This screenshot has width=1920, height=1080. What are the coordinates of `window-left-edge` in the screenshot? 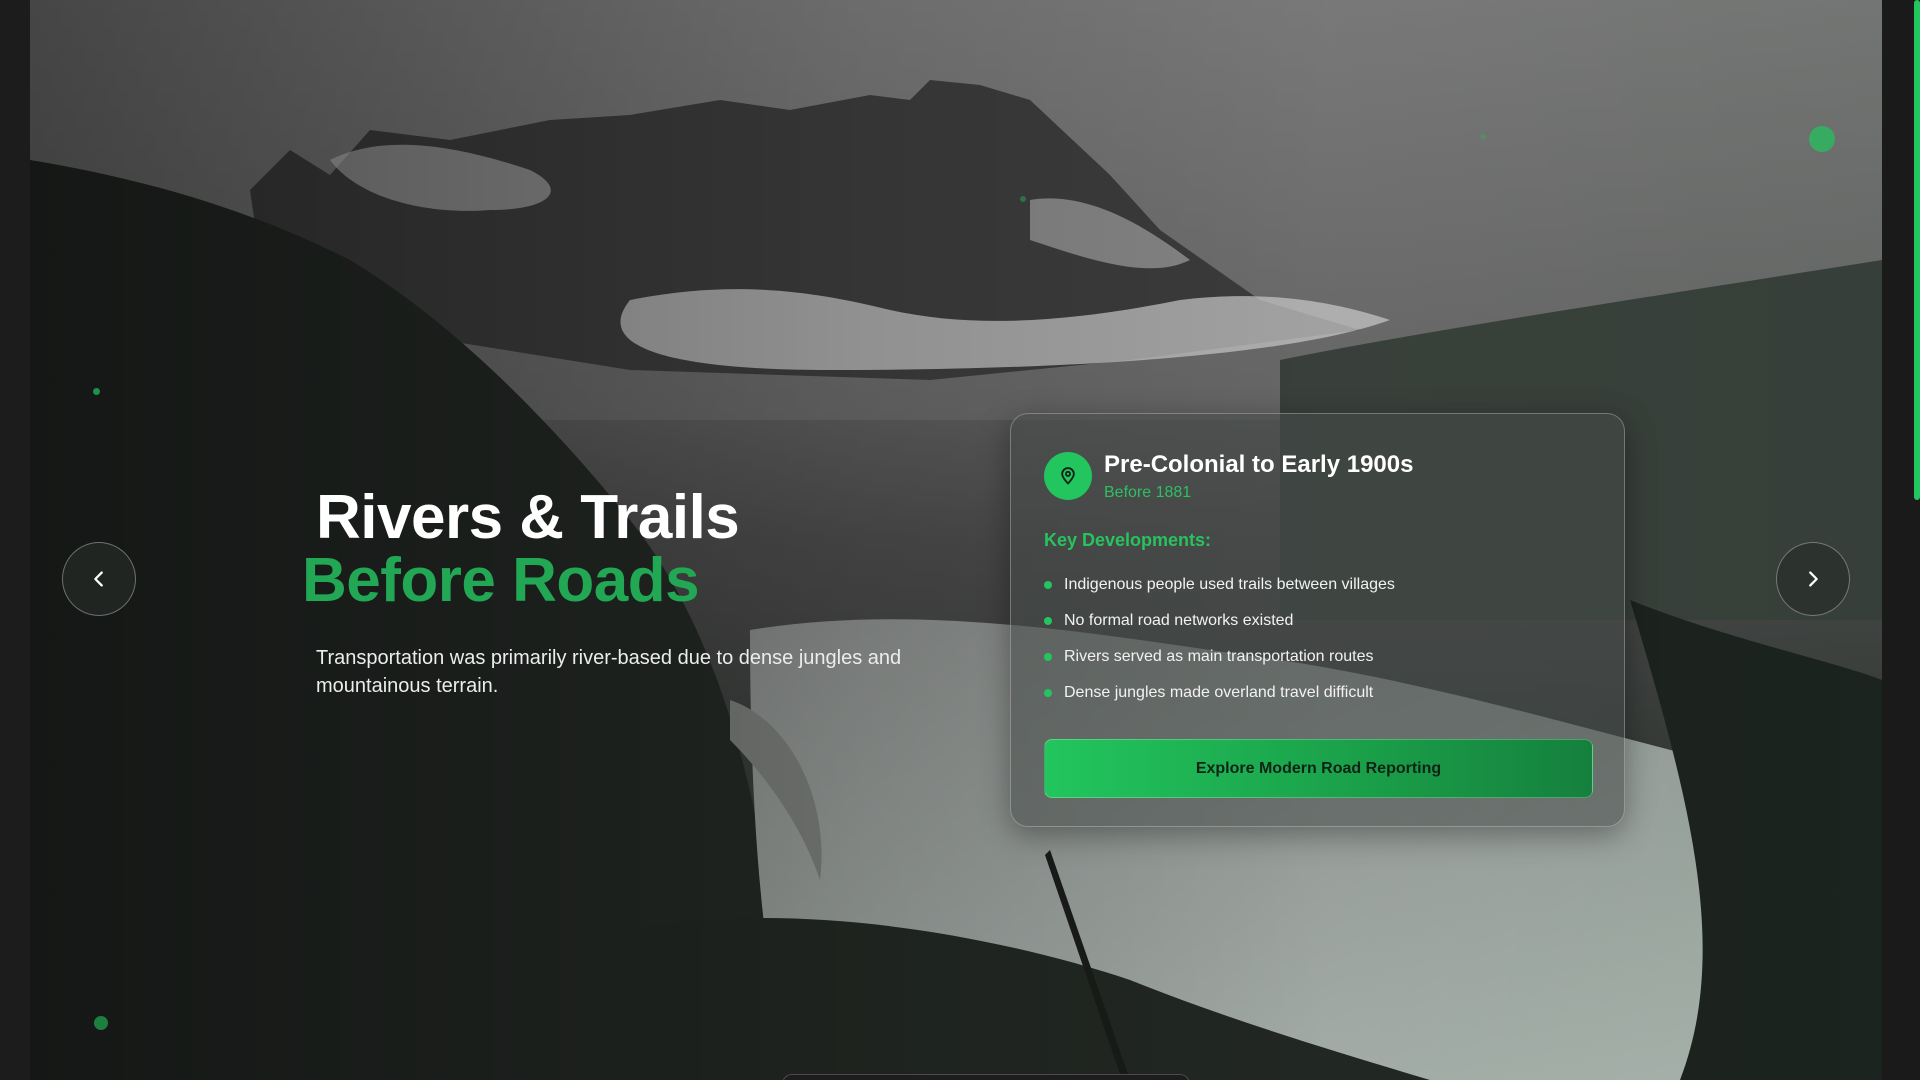 It's located at (15, 540).